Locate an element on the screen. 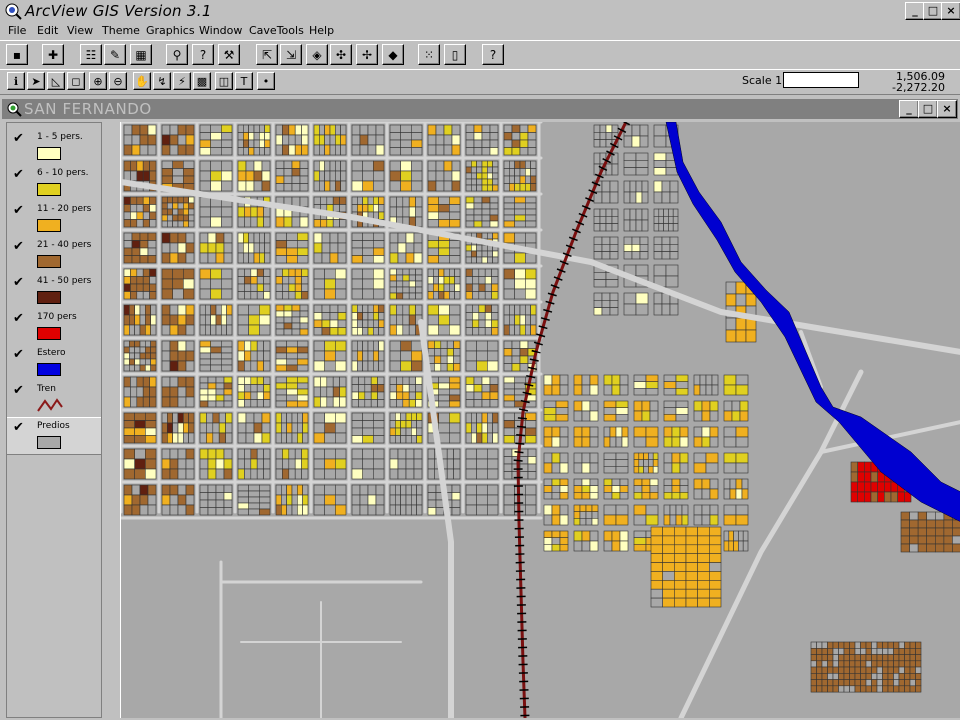  vertex-edit-tool: ◺ is located at coordinates (56, 81).